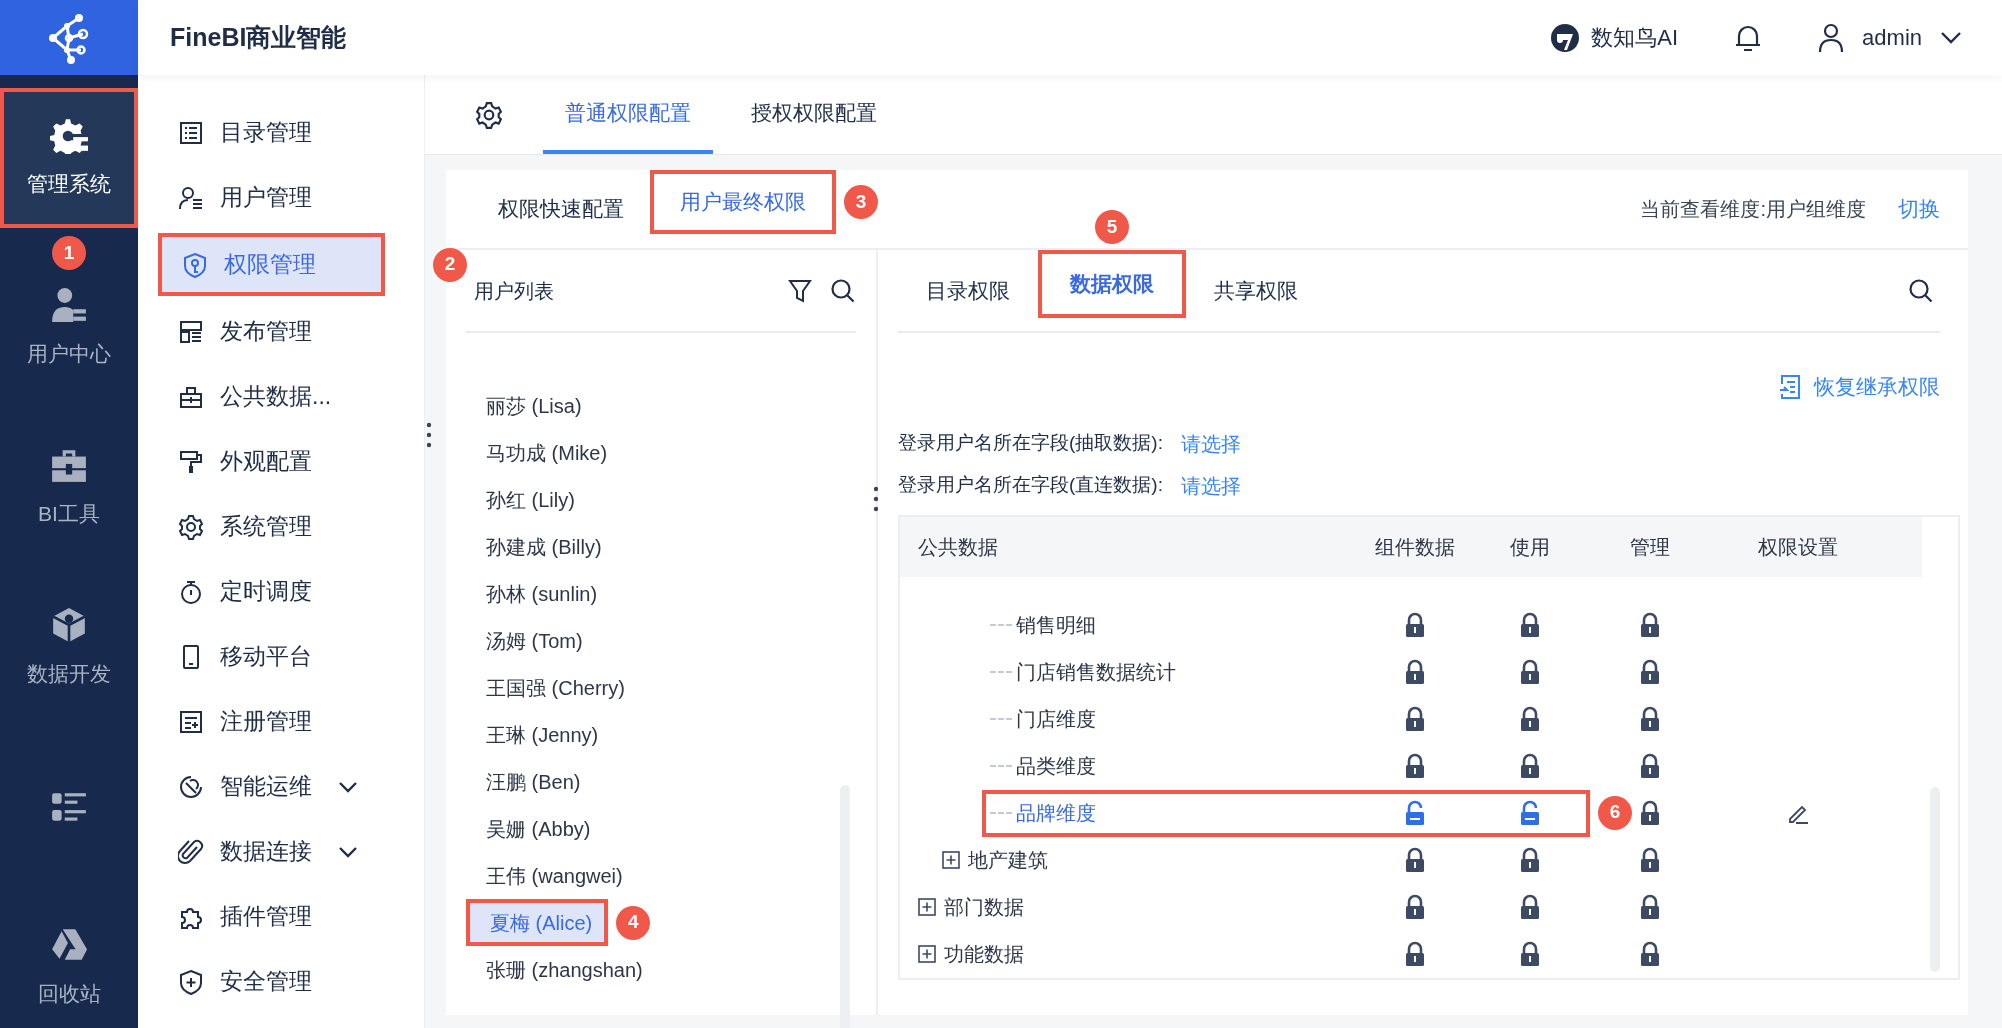  What do you see at coordinates (1056, 719) in the screenshot?
I see `tree-item: 门店维度` at bounding box center [1056, 719].